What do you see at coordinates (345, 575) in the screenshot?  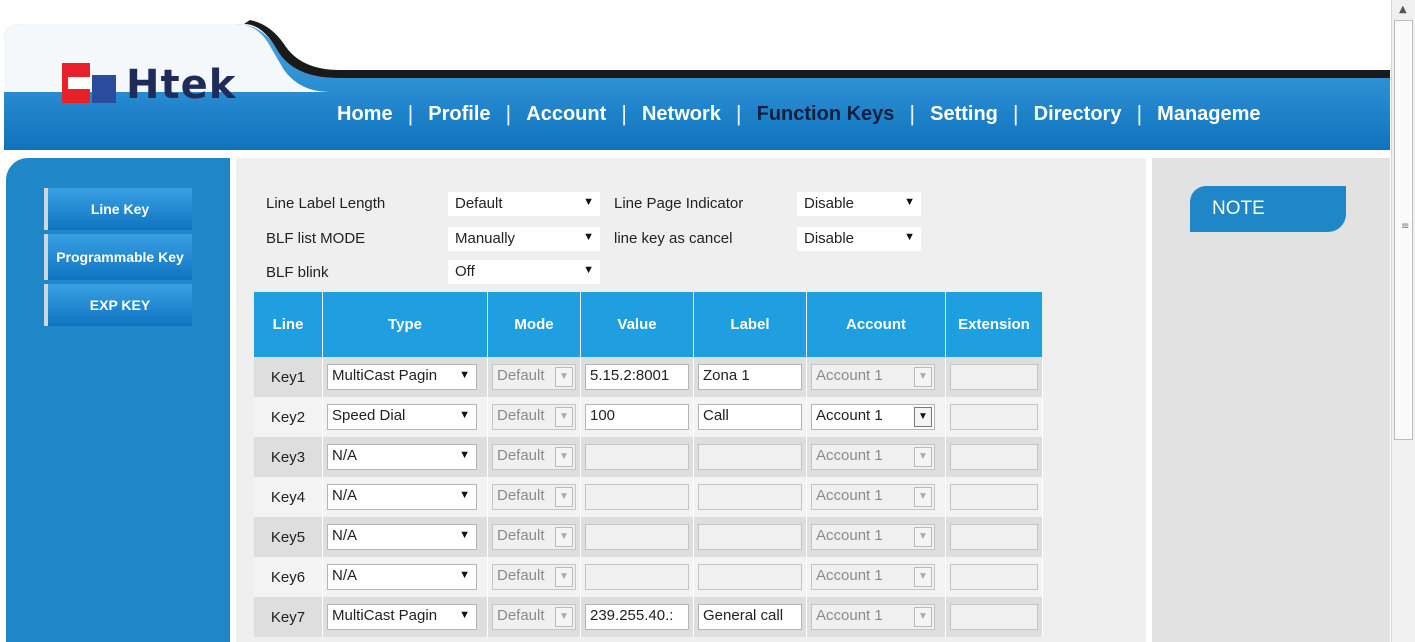 I see `type-value: N/A` at bounding box center [345, 575].